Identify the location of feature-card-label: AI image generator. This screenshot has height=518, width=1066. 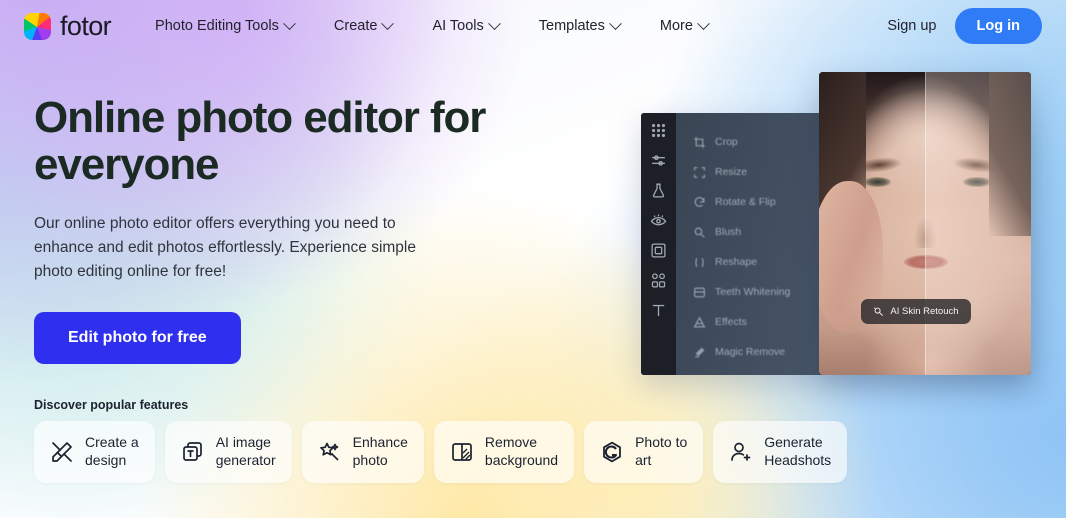
(245, 451).